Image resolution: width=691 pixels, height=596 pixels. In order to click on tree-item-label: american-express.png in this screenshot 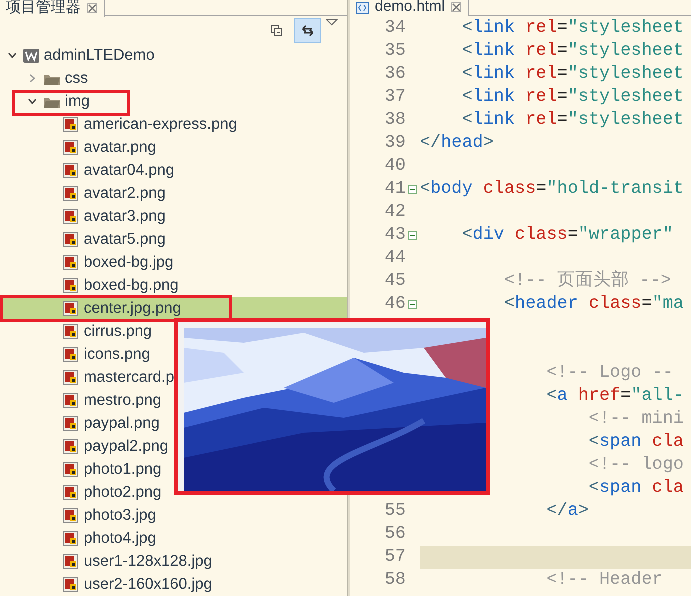, I will do `click(161, 125)`.